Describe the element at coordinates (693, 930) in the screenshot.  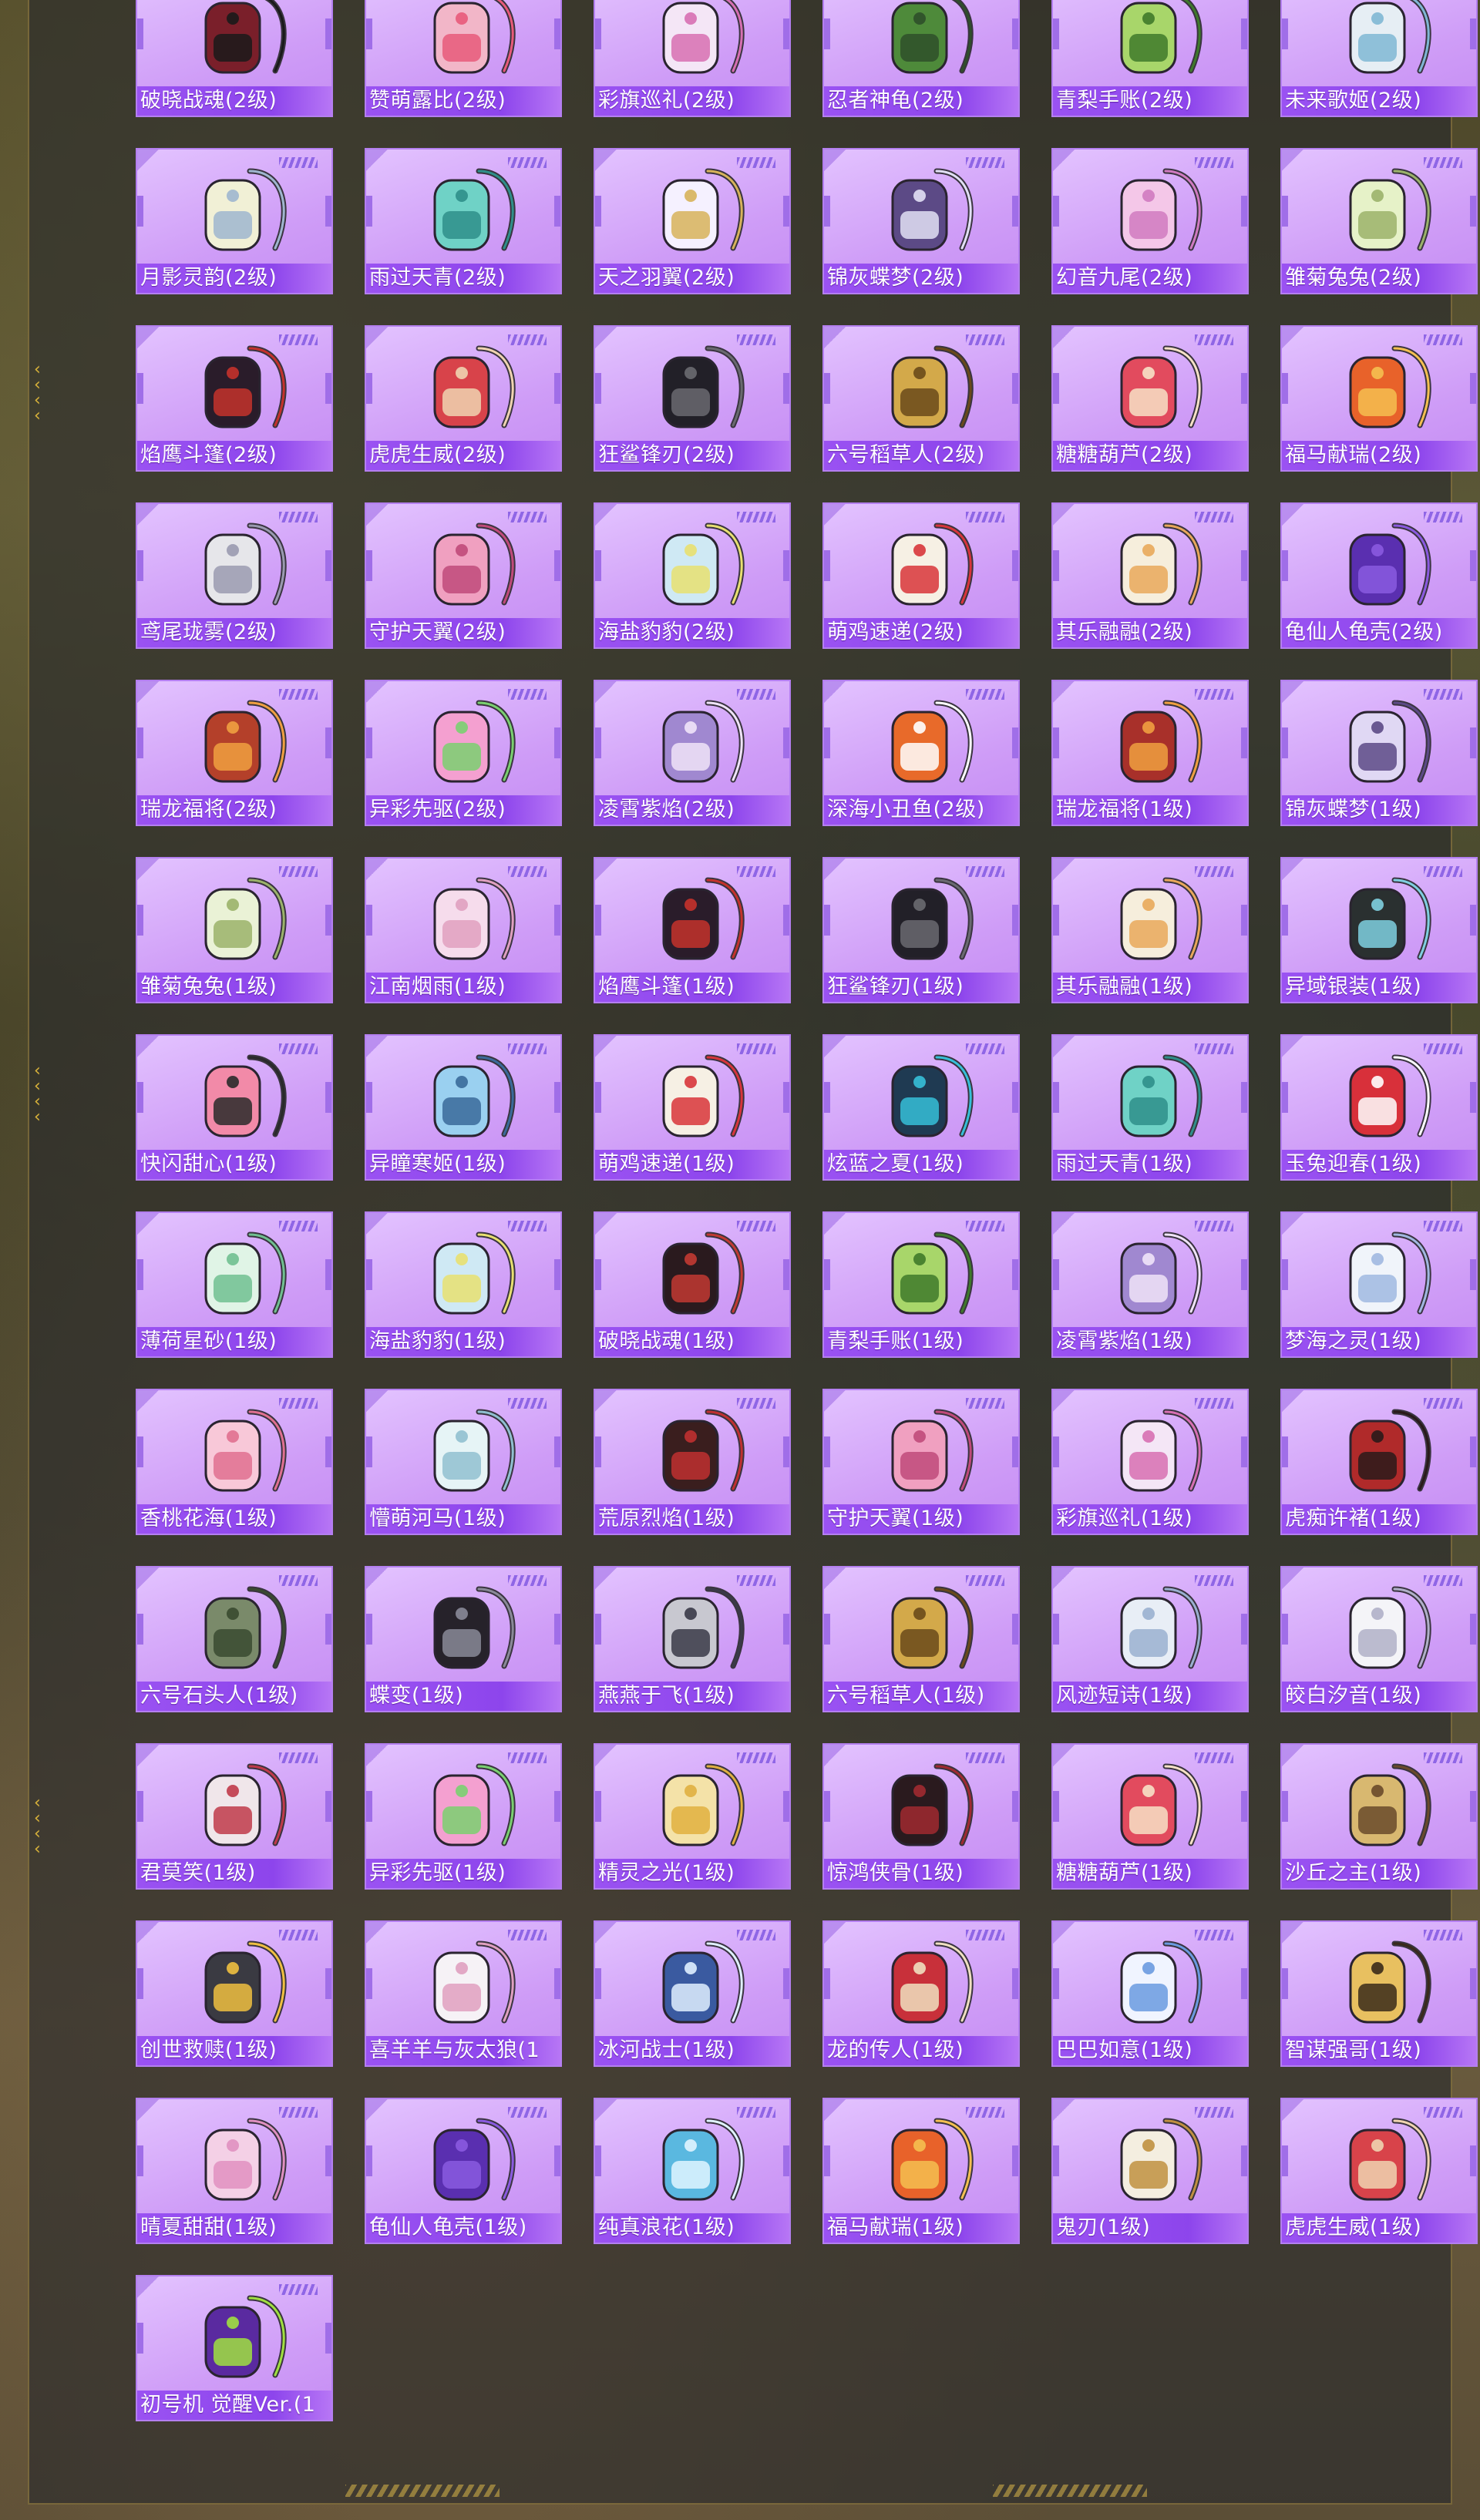
I see `backpack-card: 焰鹰斗篷(1级)` at that location.